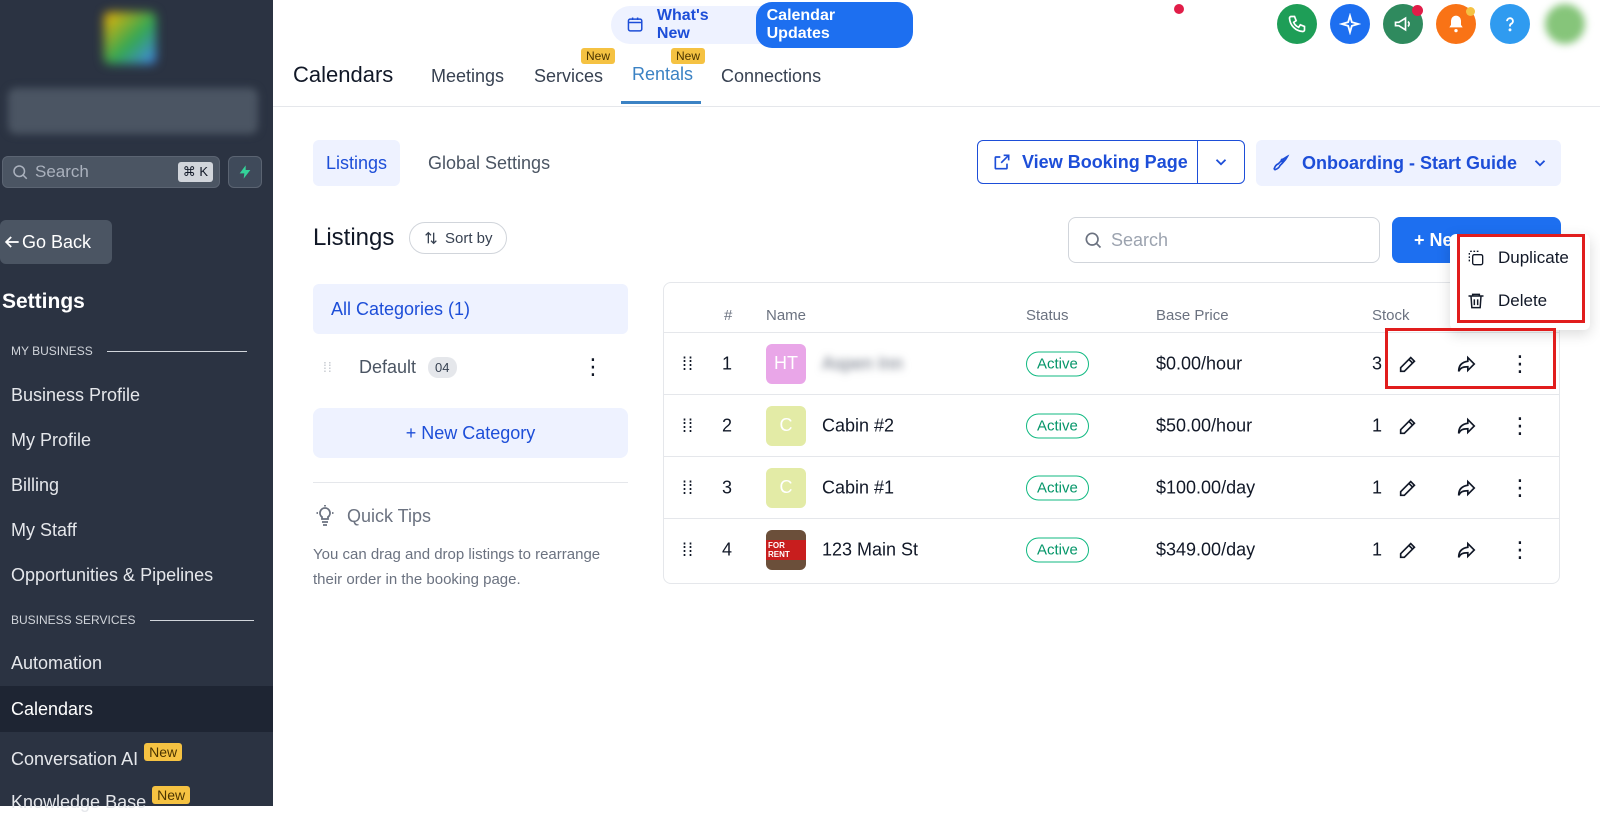  Describe the element at coordinates (1297, 24) in the screenshot. I see `phone-button` at that location.